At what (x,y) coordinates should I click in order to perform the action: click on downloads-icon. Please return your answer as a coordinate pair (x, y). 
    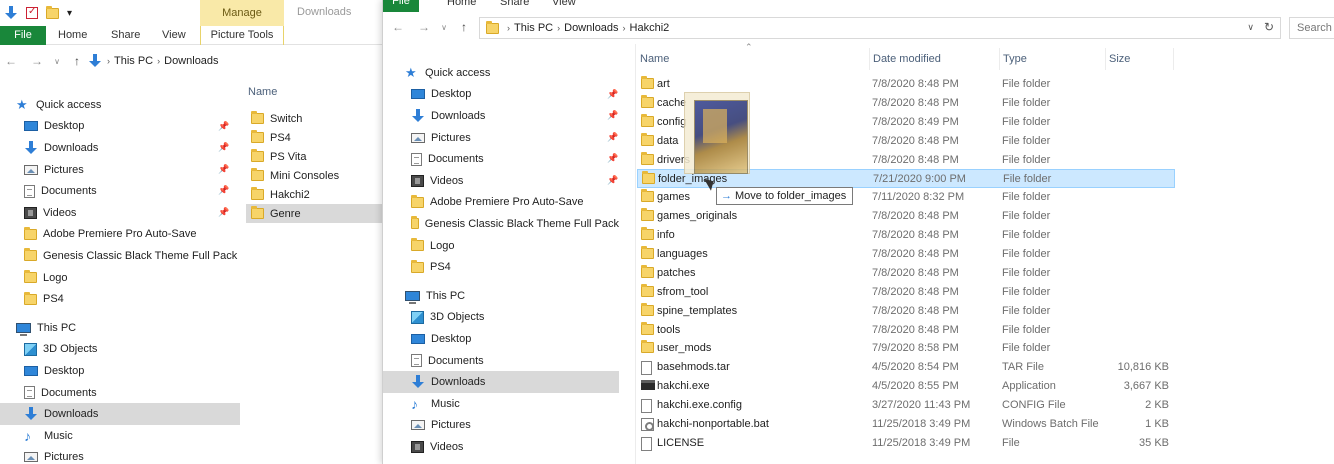
    Looking at the image, I should click on (11, 13).